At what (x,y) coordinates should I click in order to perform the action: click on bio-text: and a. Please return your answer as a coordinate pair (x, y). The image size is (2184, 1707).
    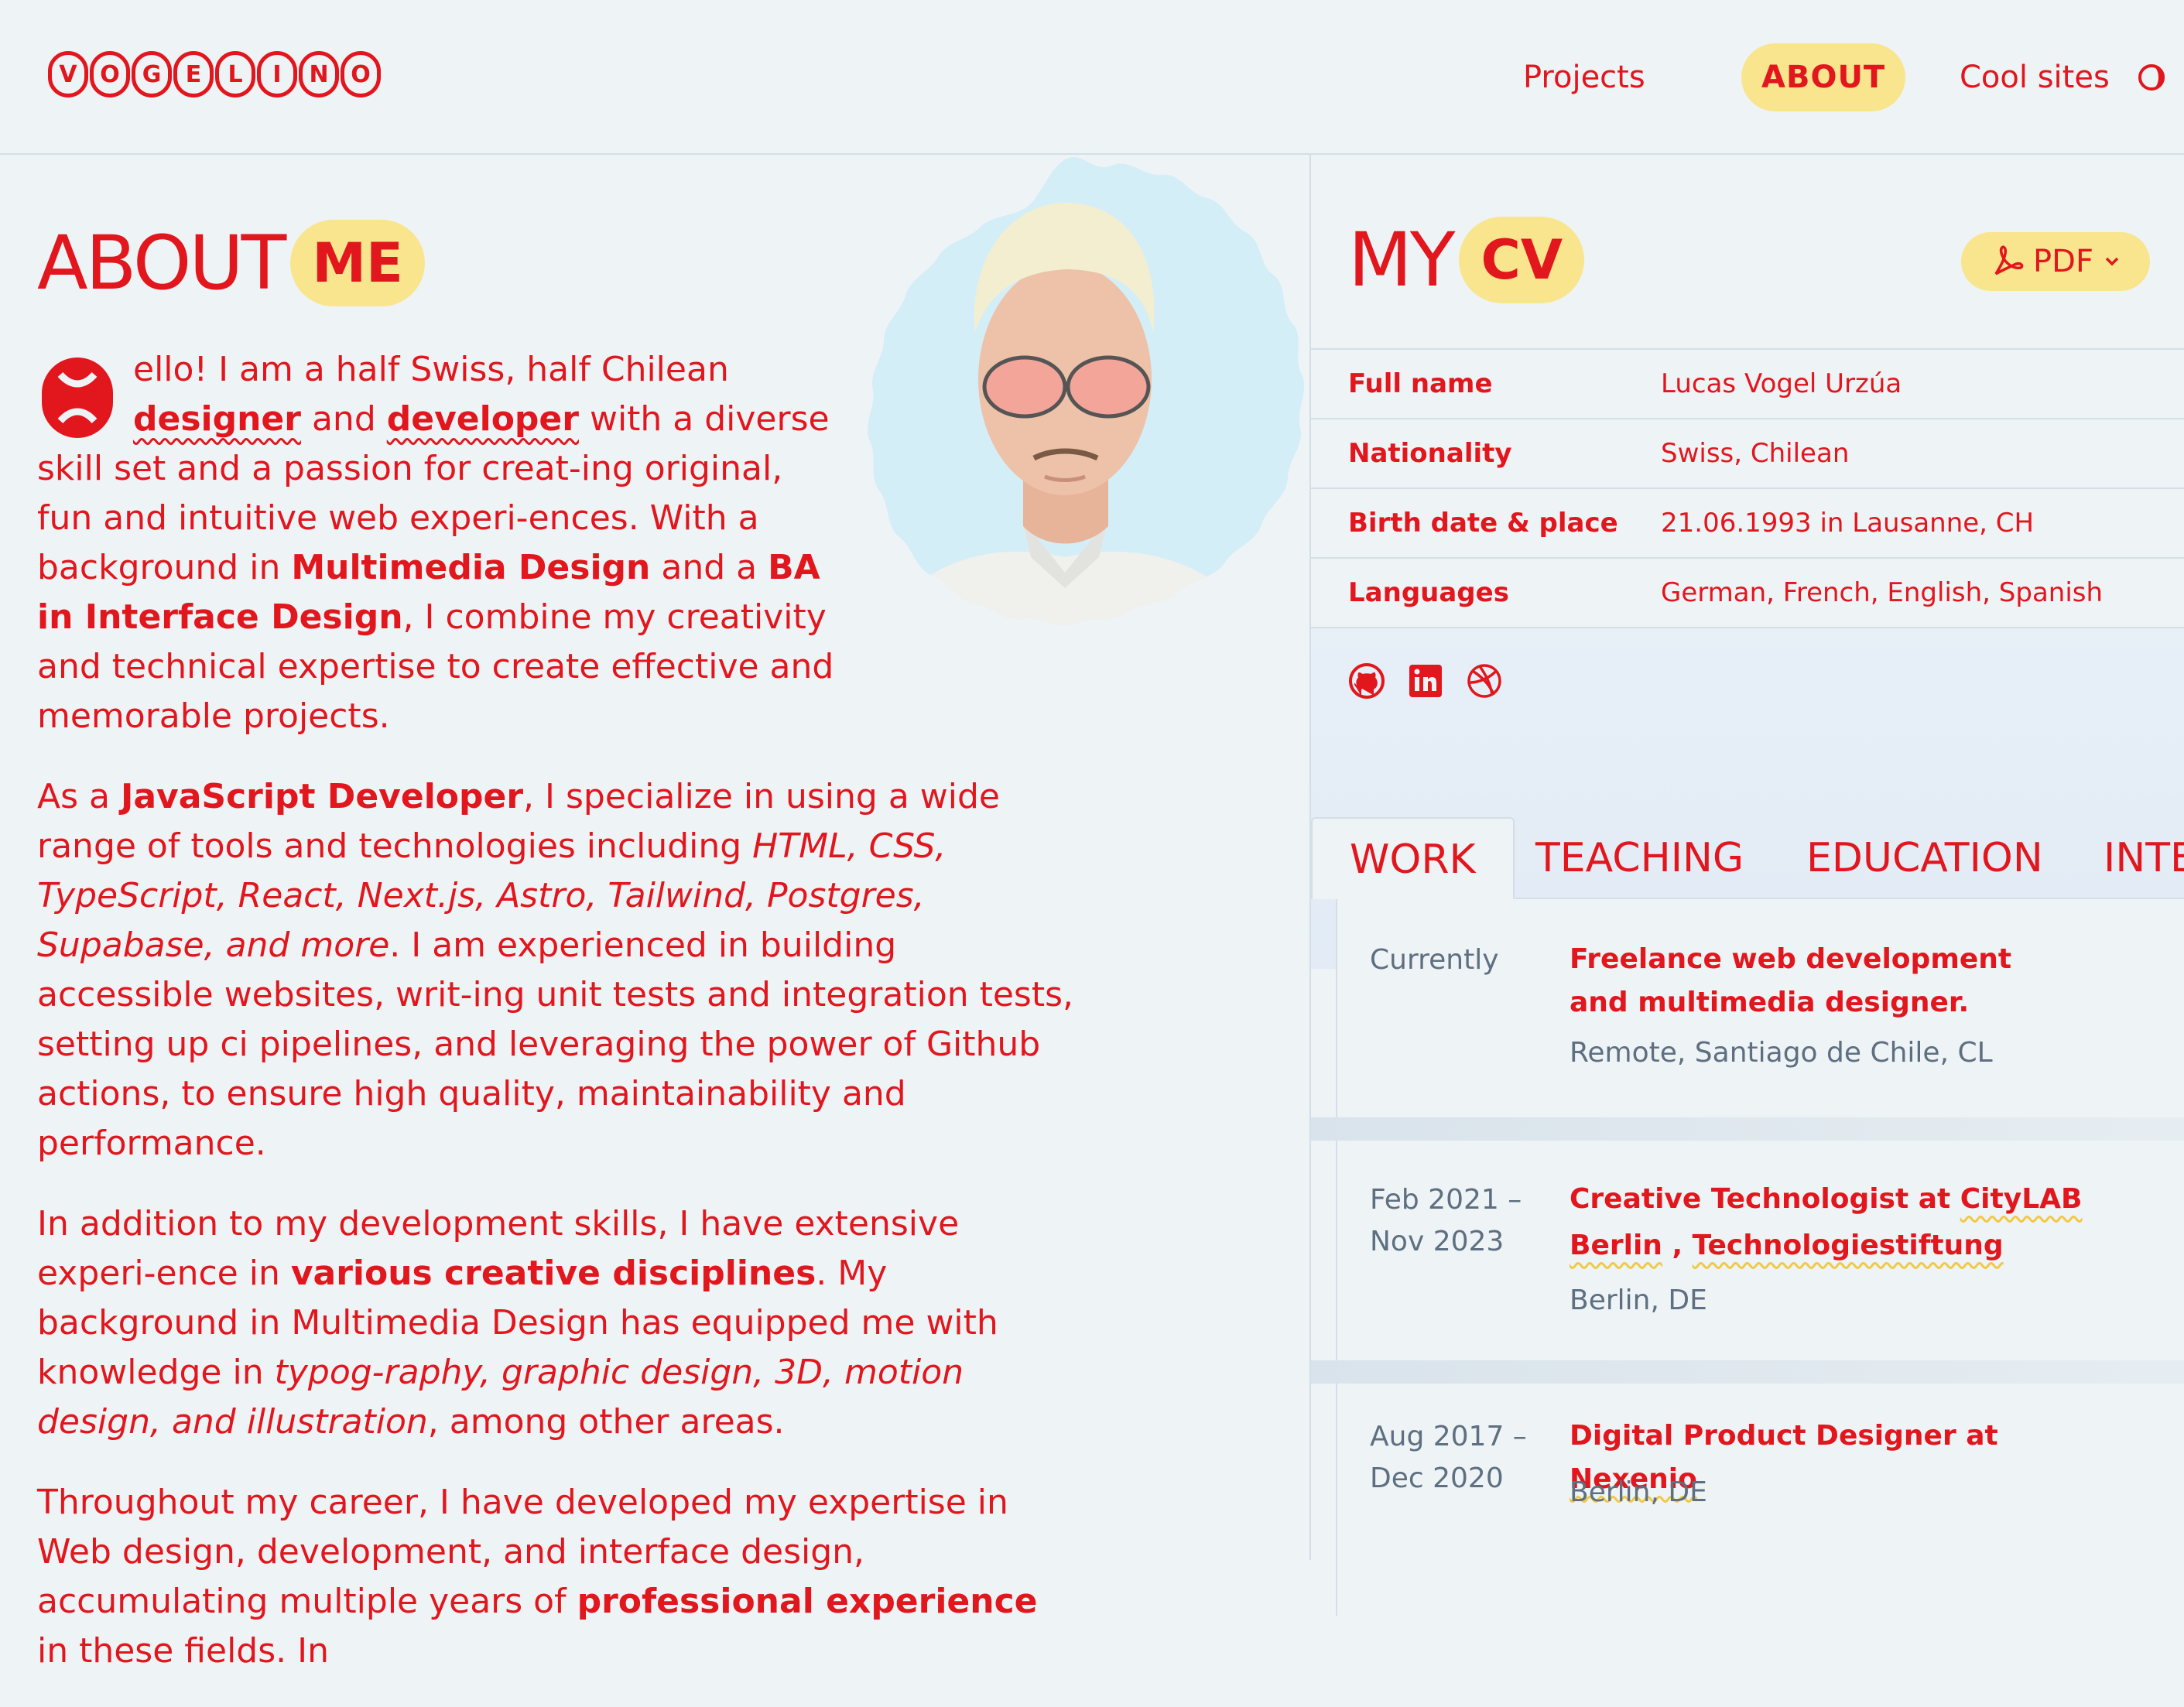
    Looking at the image, I should click on (709, 567).